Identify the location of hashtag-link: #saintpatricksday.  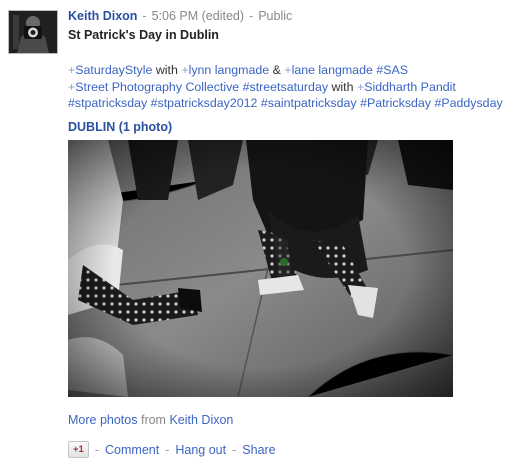
(309, 103).